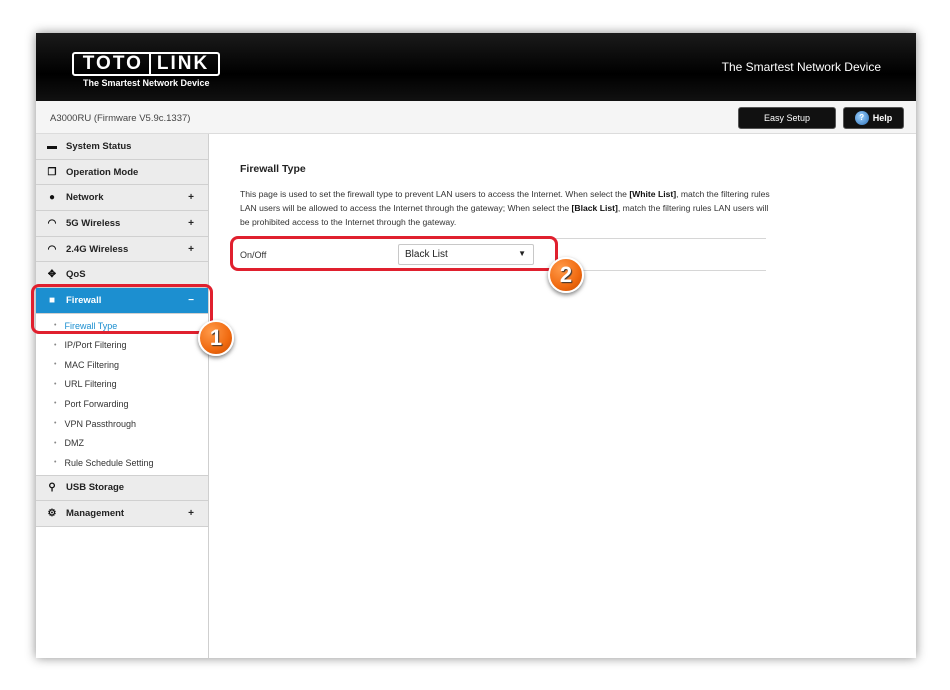  I want to click on logo-text-right: LINK, so click(183, 63).